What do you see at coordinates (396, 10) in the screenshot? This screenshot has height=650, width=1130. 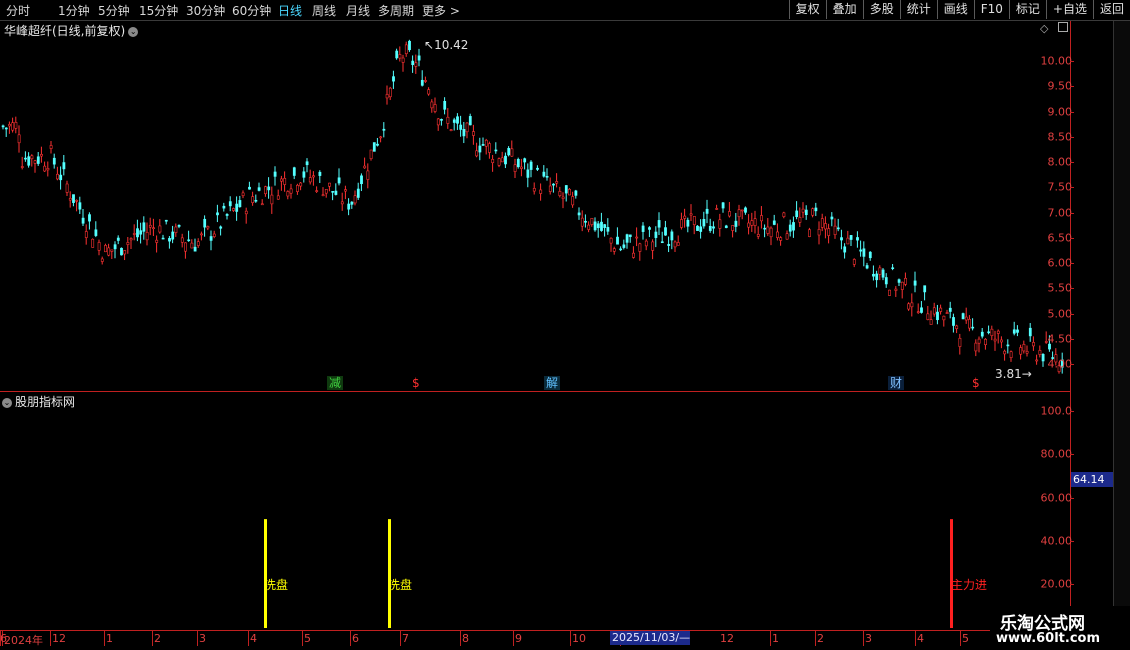 I see `period-tab-multi: 多周期` at bounding box center [396, 10].